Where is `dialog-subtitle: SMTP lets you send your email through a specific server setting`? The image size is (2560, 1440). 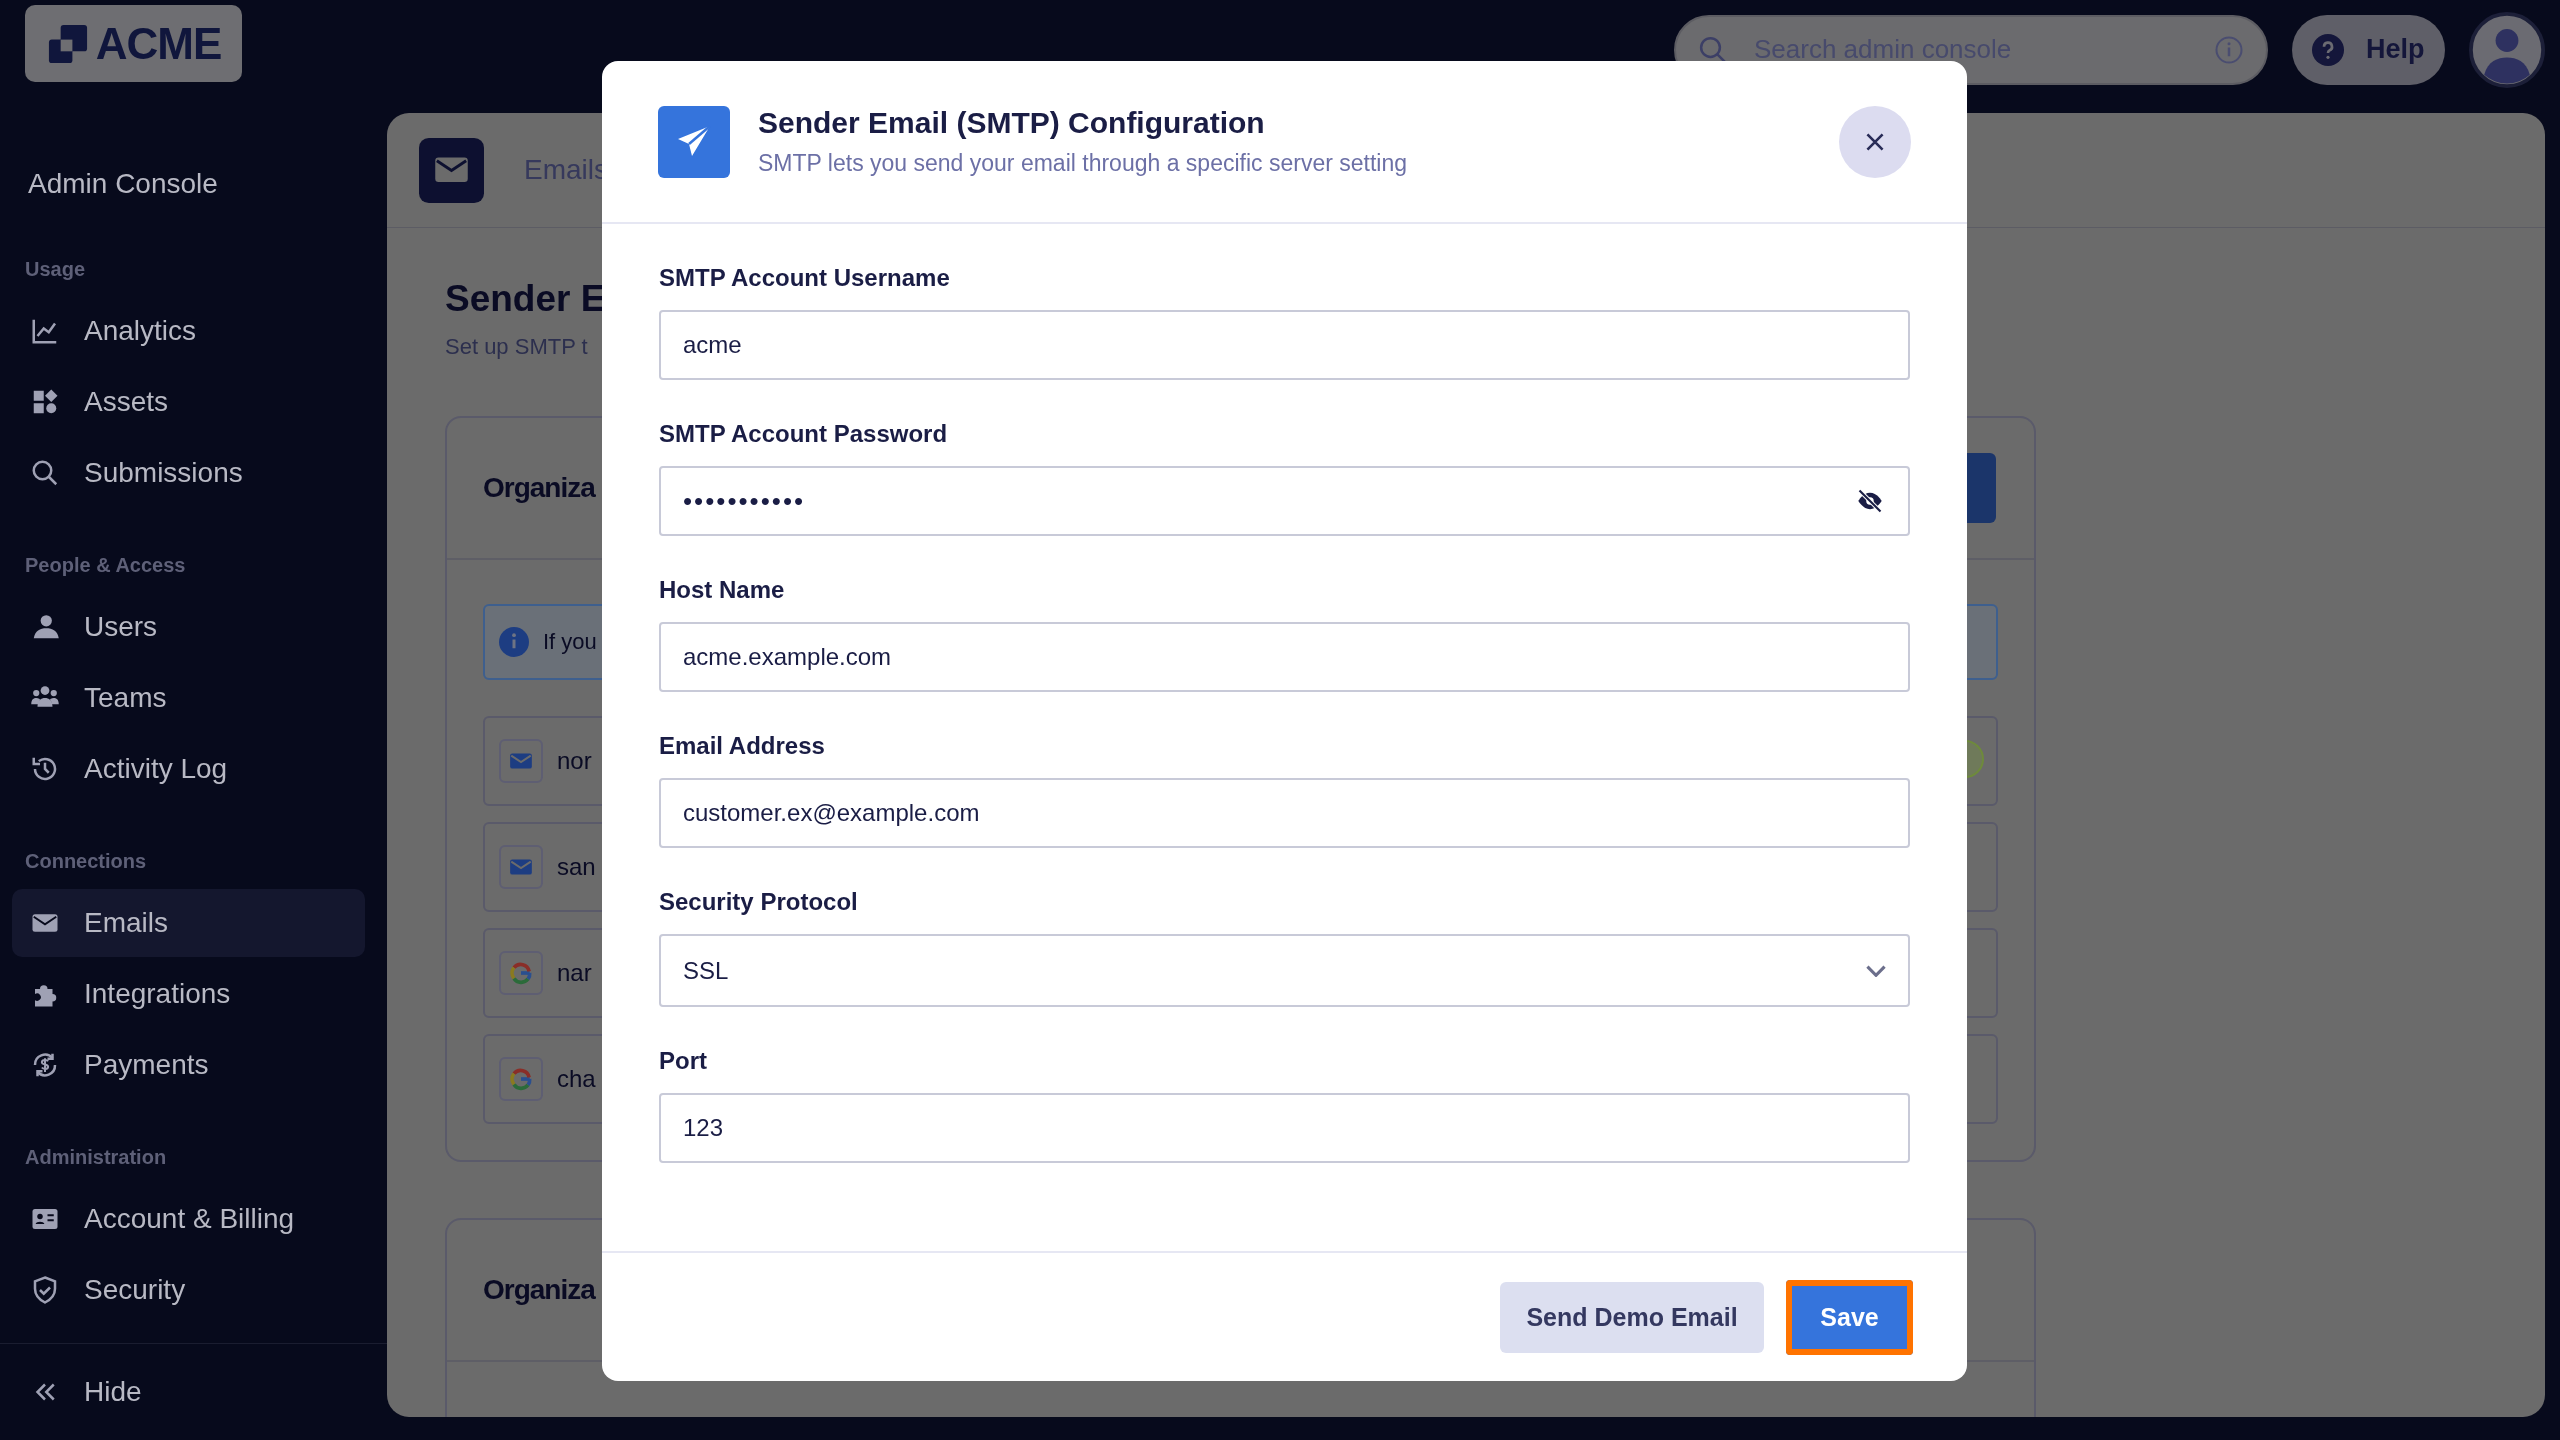
dialog-subtitle: SMTP lets you send your email through a specific server setting is located at coordinates (1083, 163).